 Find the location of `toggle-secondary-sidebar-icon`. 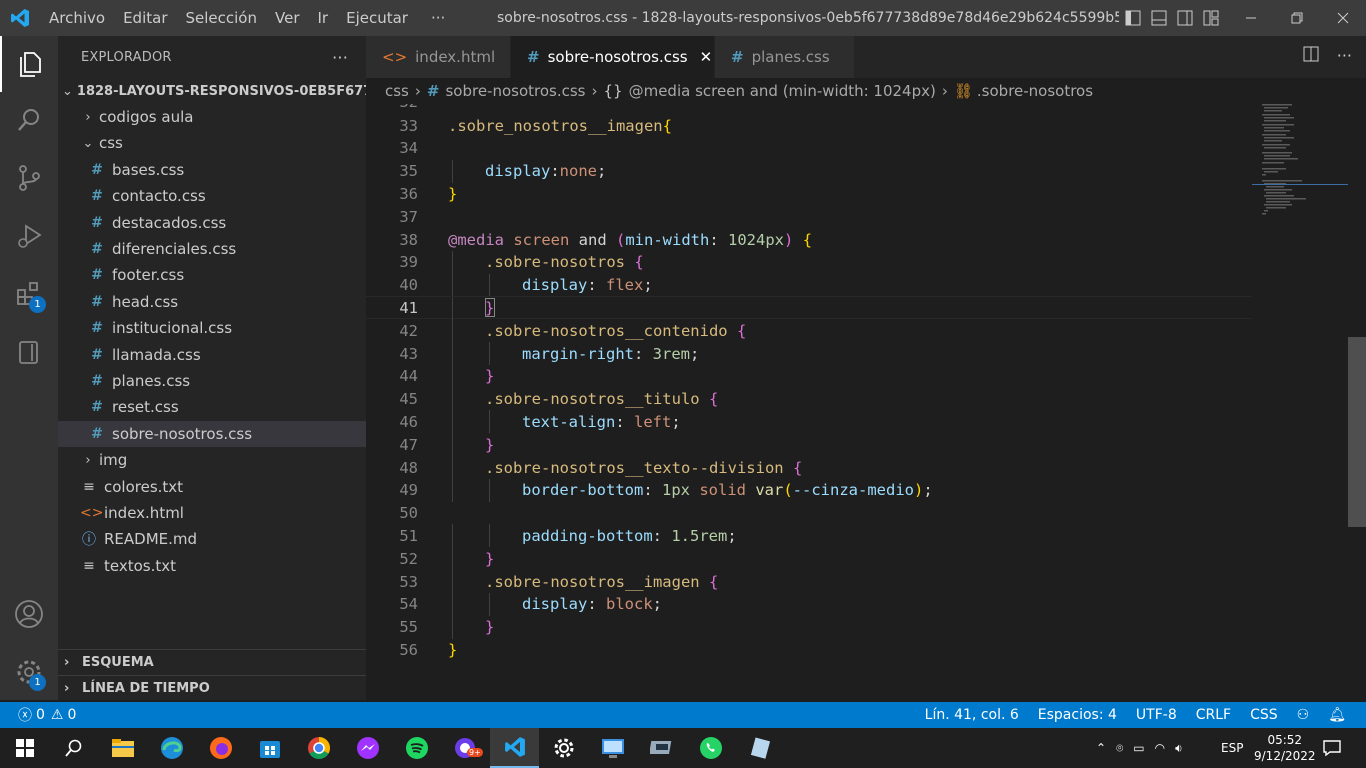

toggle-secondary-sidebar-icon is located at coordinates (1185, 18).